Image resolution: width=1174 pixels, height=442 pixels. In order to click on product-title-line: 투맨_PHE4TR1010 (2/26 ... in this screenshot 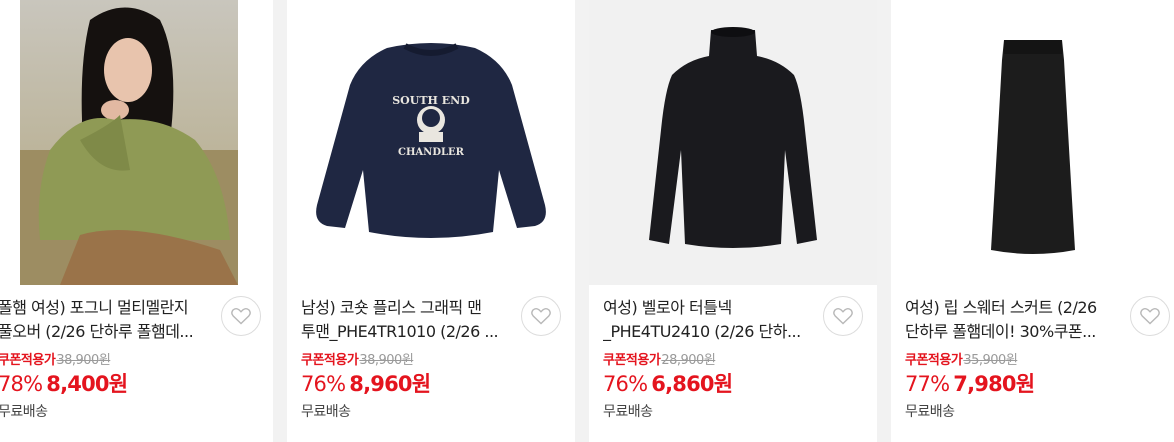, I will do `click(406, 332)`.